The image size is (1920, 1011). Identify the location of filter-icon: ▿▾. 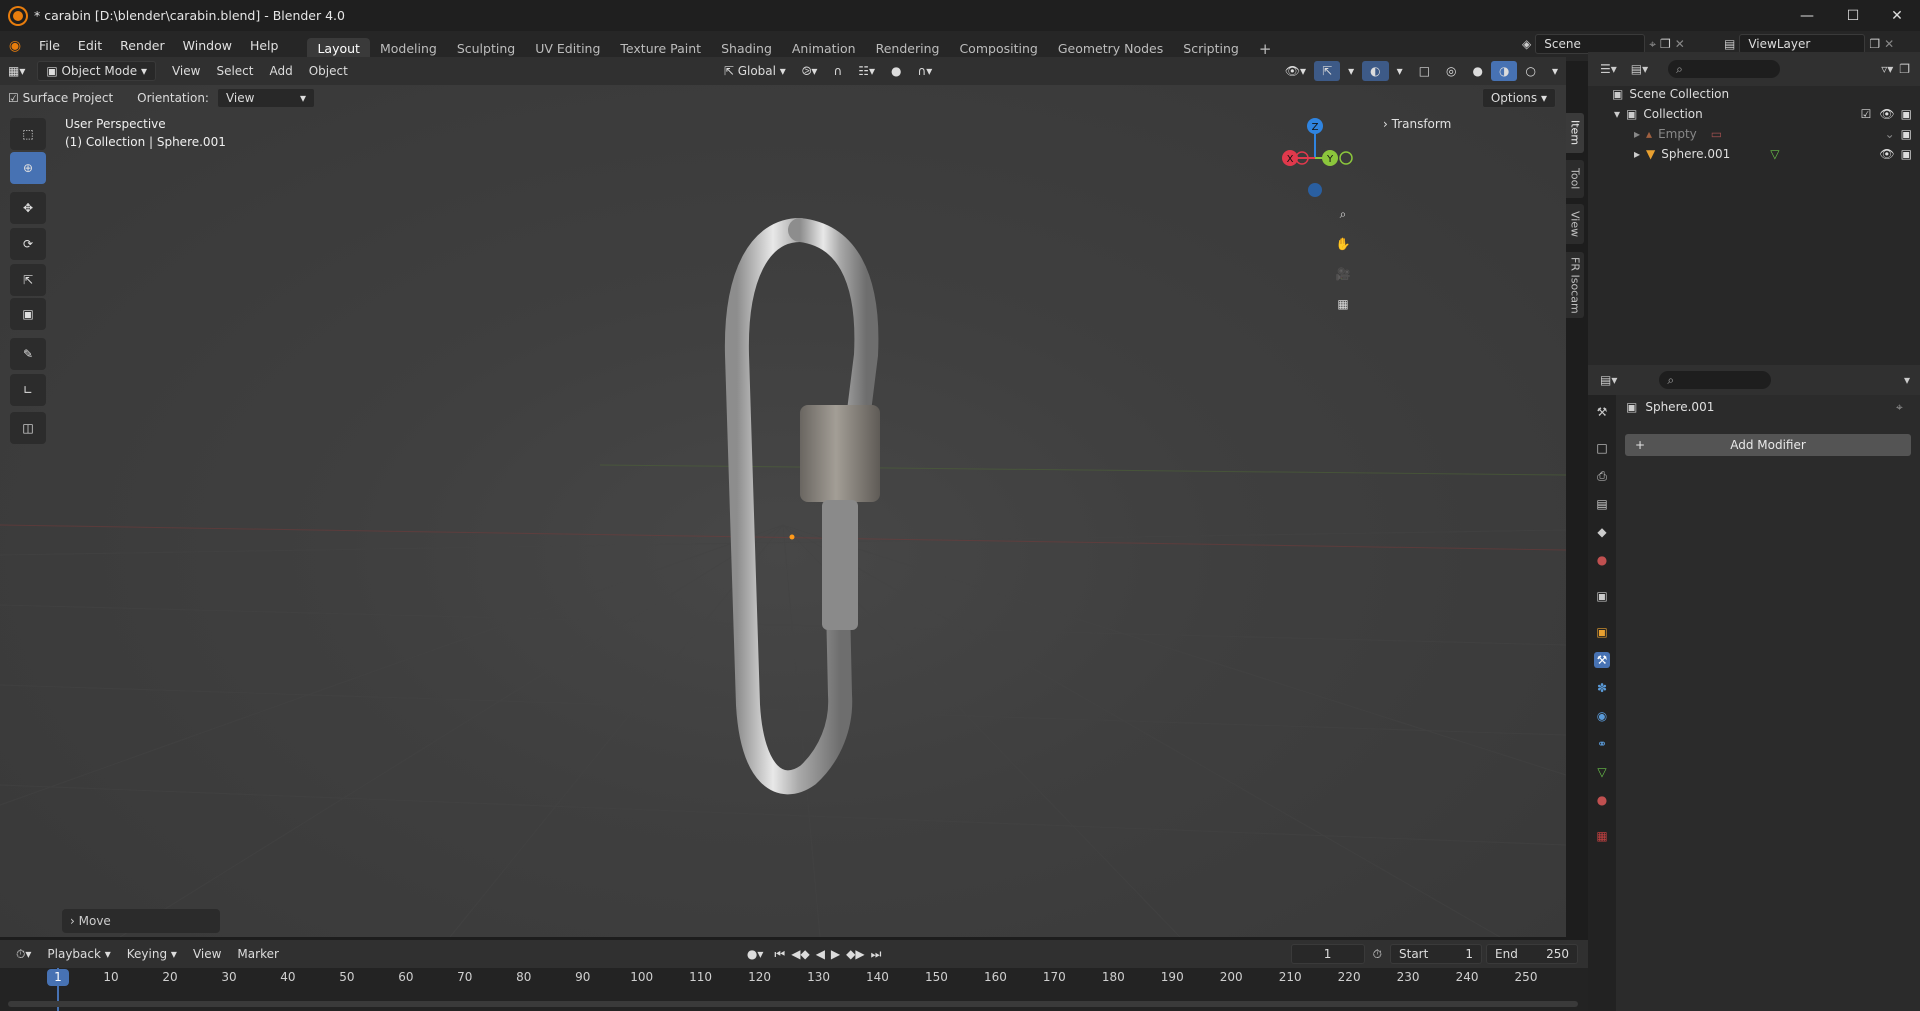
(1887, 69).